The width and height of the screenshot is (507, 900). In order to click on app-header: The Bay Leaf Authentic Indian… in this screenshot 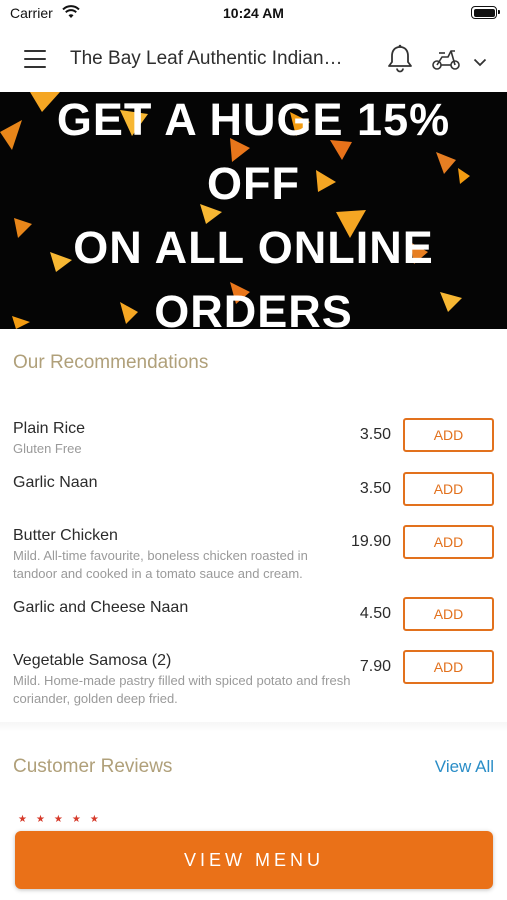, I will do `click(253, 59)`.